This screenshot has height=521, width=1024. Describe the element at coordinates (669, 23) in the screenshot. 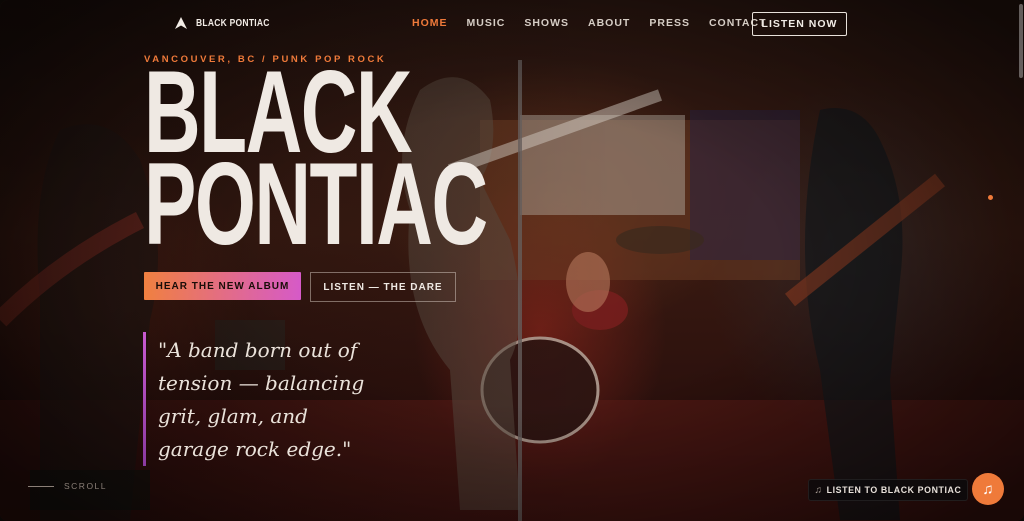

I see `nav-item-press: PRESS` at that location.